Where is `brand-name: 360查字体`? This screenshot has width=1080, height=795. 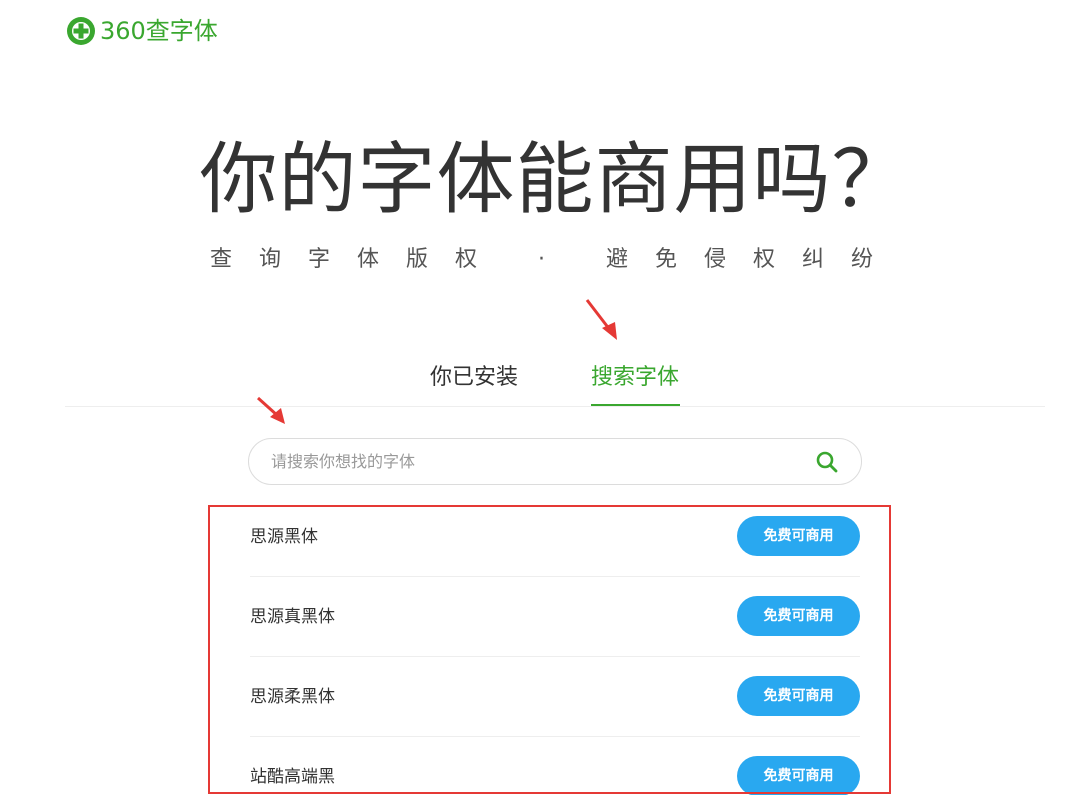 brand-name: 360查字体 is located at coordinates (159, 31).